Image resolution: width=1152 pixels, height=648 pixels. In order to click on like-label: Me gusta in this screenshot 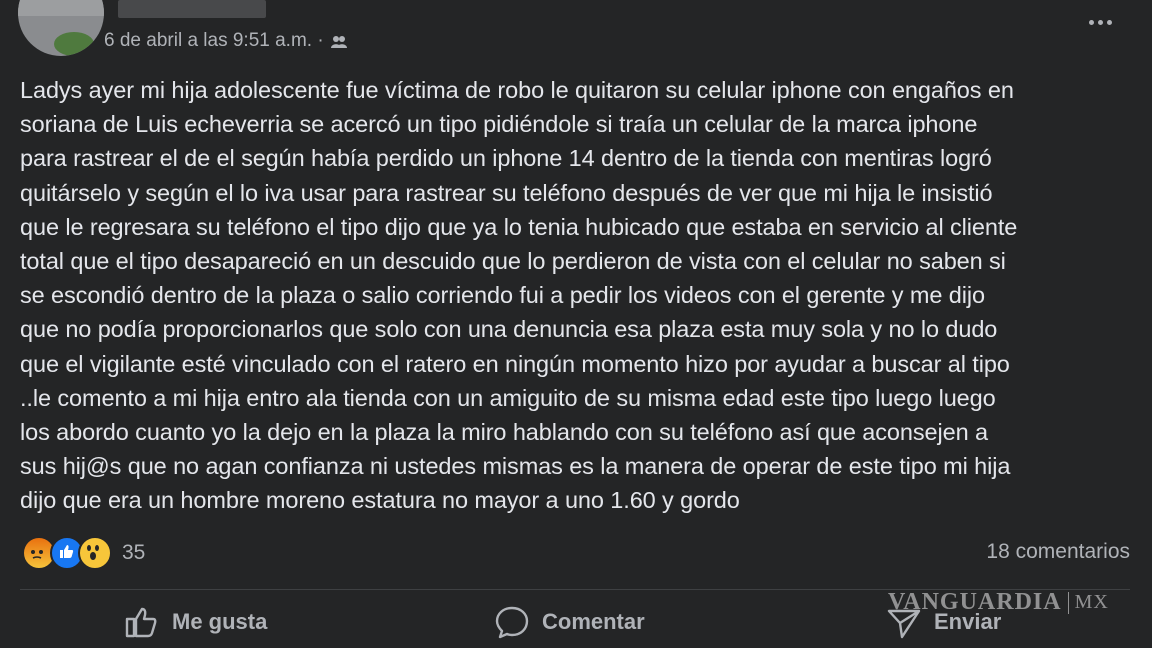, I will do `click(220, 621)`.